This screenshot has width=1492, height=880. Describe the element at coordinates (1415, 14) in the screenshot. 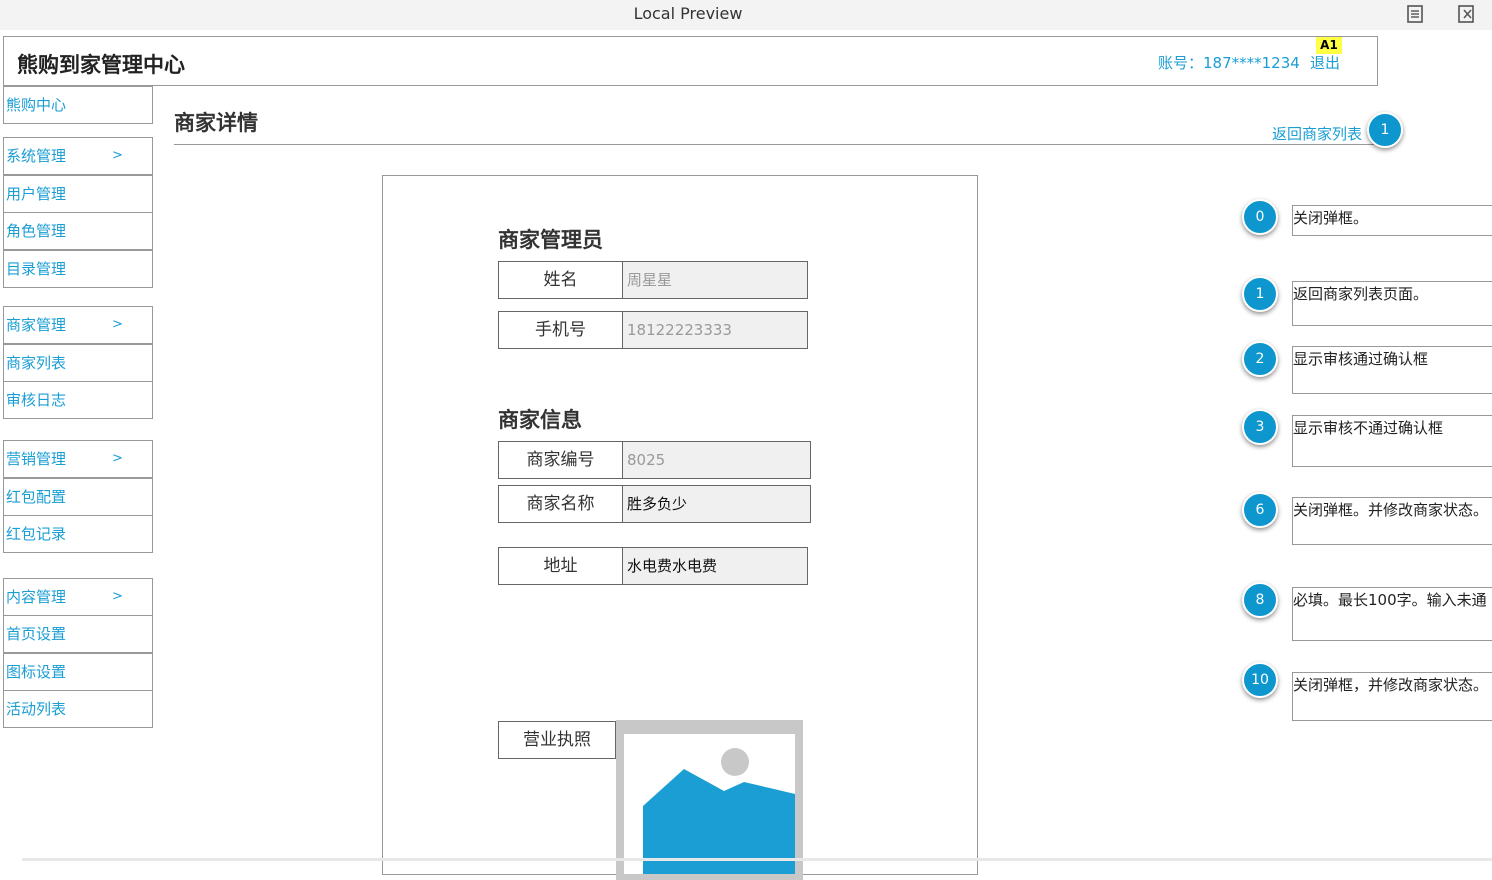

I see `document-list-icon` at that location.